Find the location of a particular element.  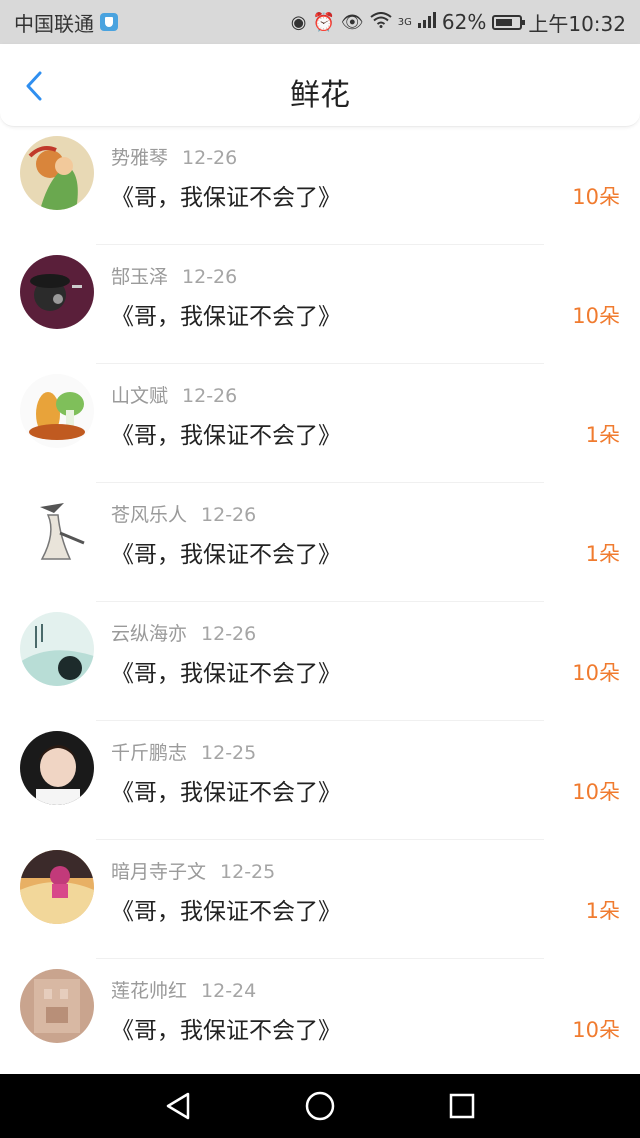

circle-home-icon is located at coordinates (320, 1106).